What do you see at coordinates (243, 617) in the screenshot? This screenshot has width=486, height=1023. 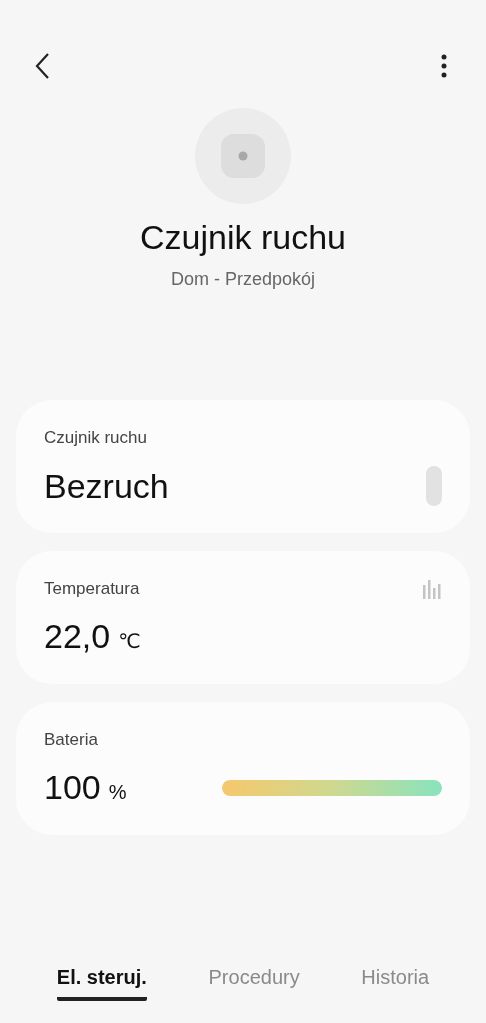 I see `temperature-card: Temperatura 22,0 ℃` at bounding box center [243, 617].